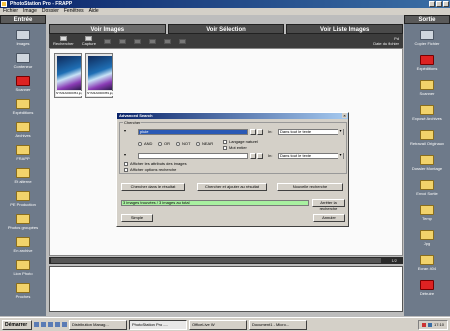 Image resolution: width=450 pixels, height=331 pixels. I want to click on explorer-icon, so click(57, 324).